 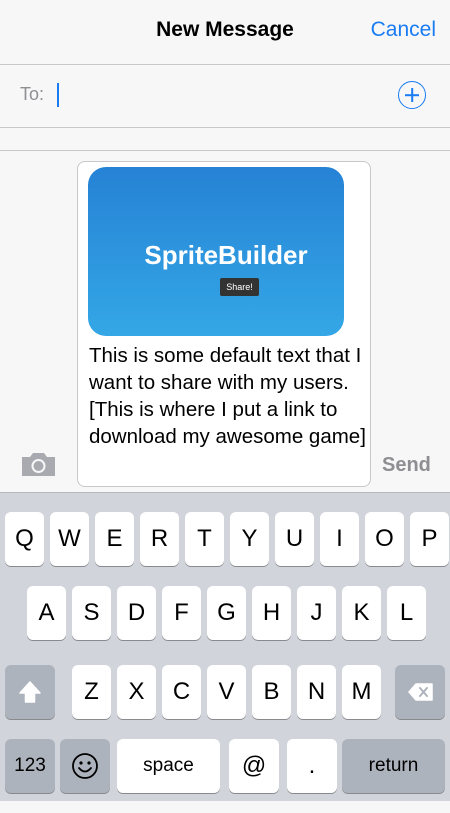 What do you see at coordinates (58, 95) in the screenshot?
I see `text-caret` at bounding box center [58, 95].